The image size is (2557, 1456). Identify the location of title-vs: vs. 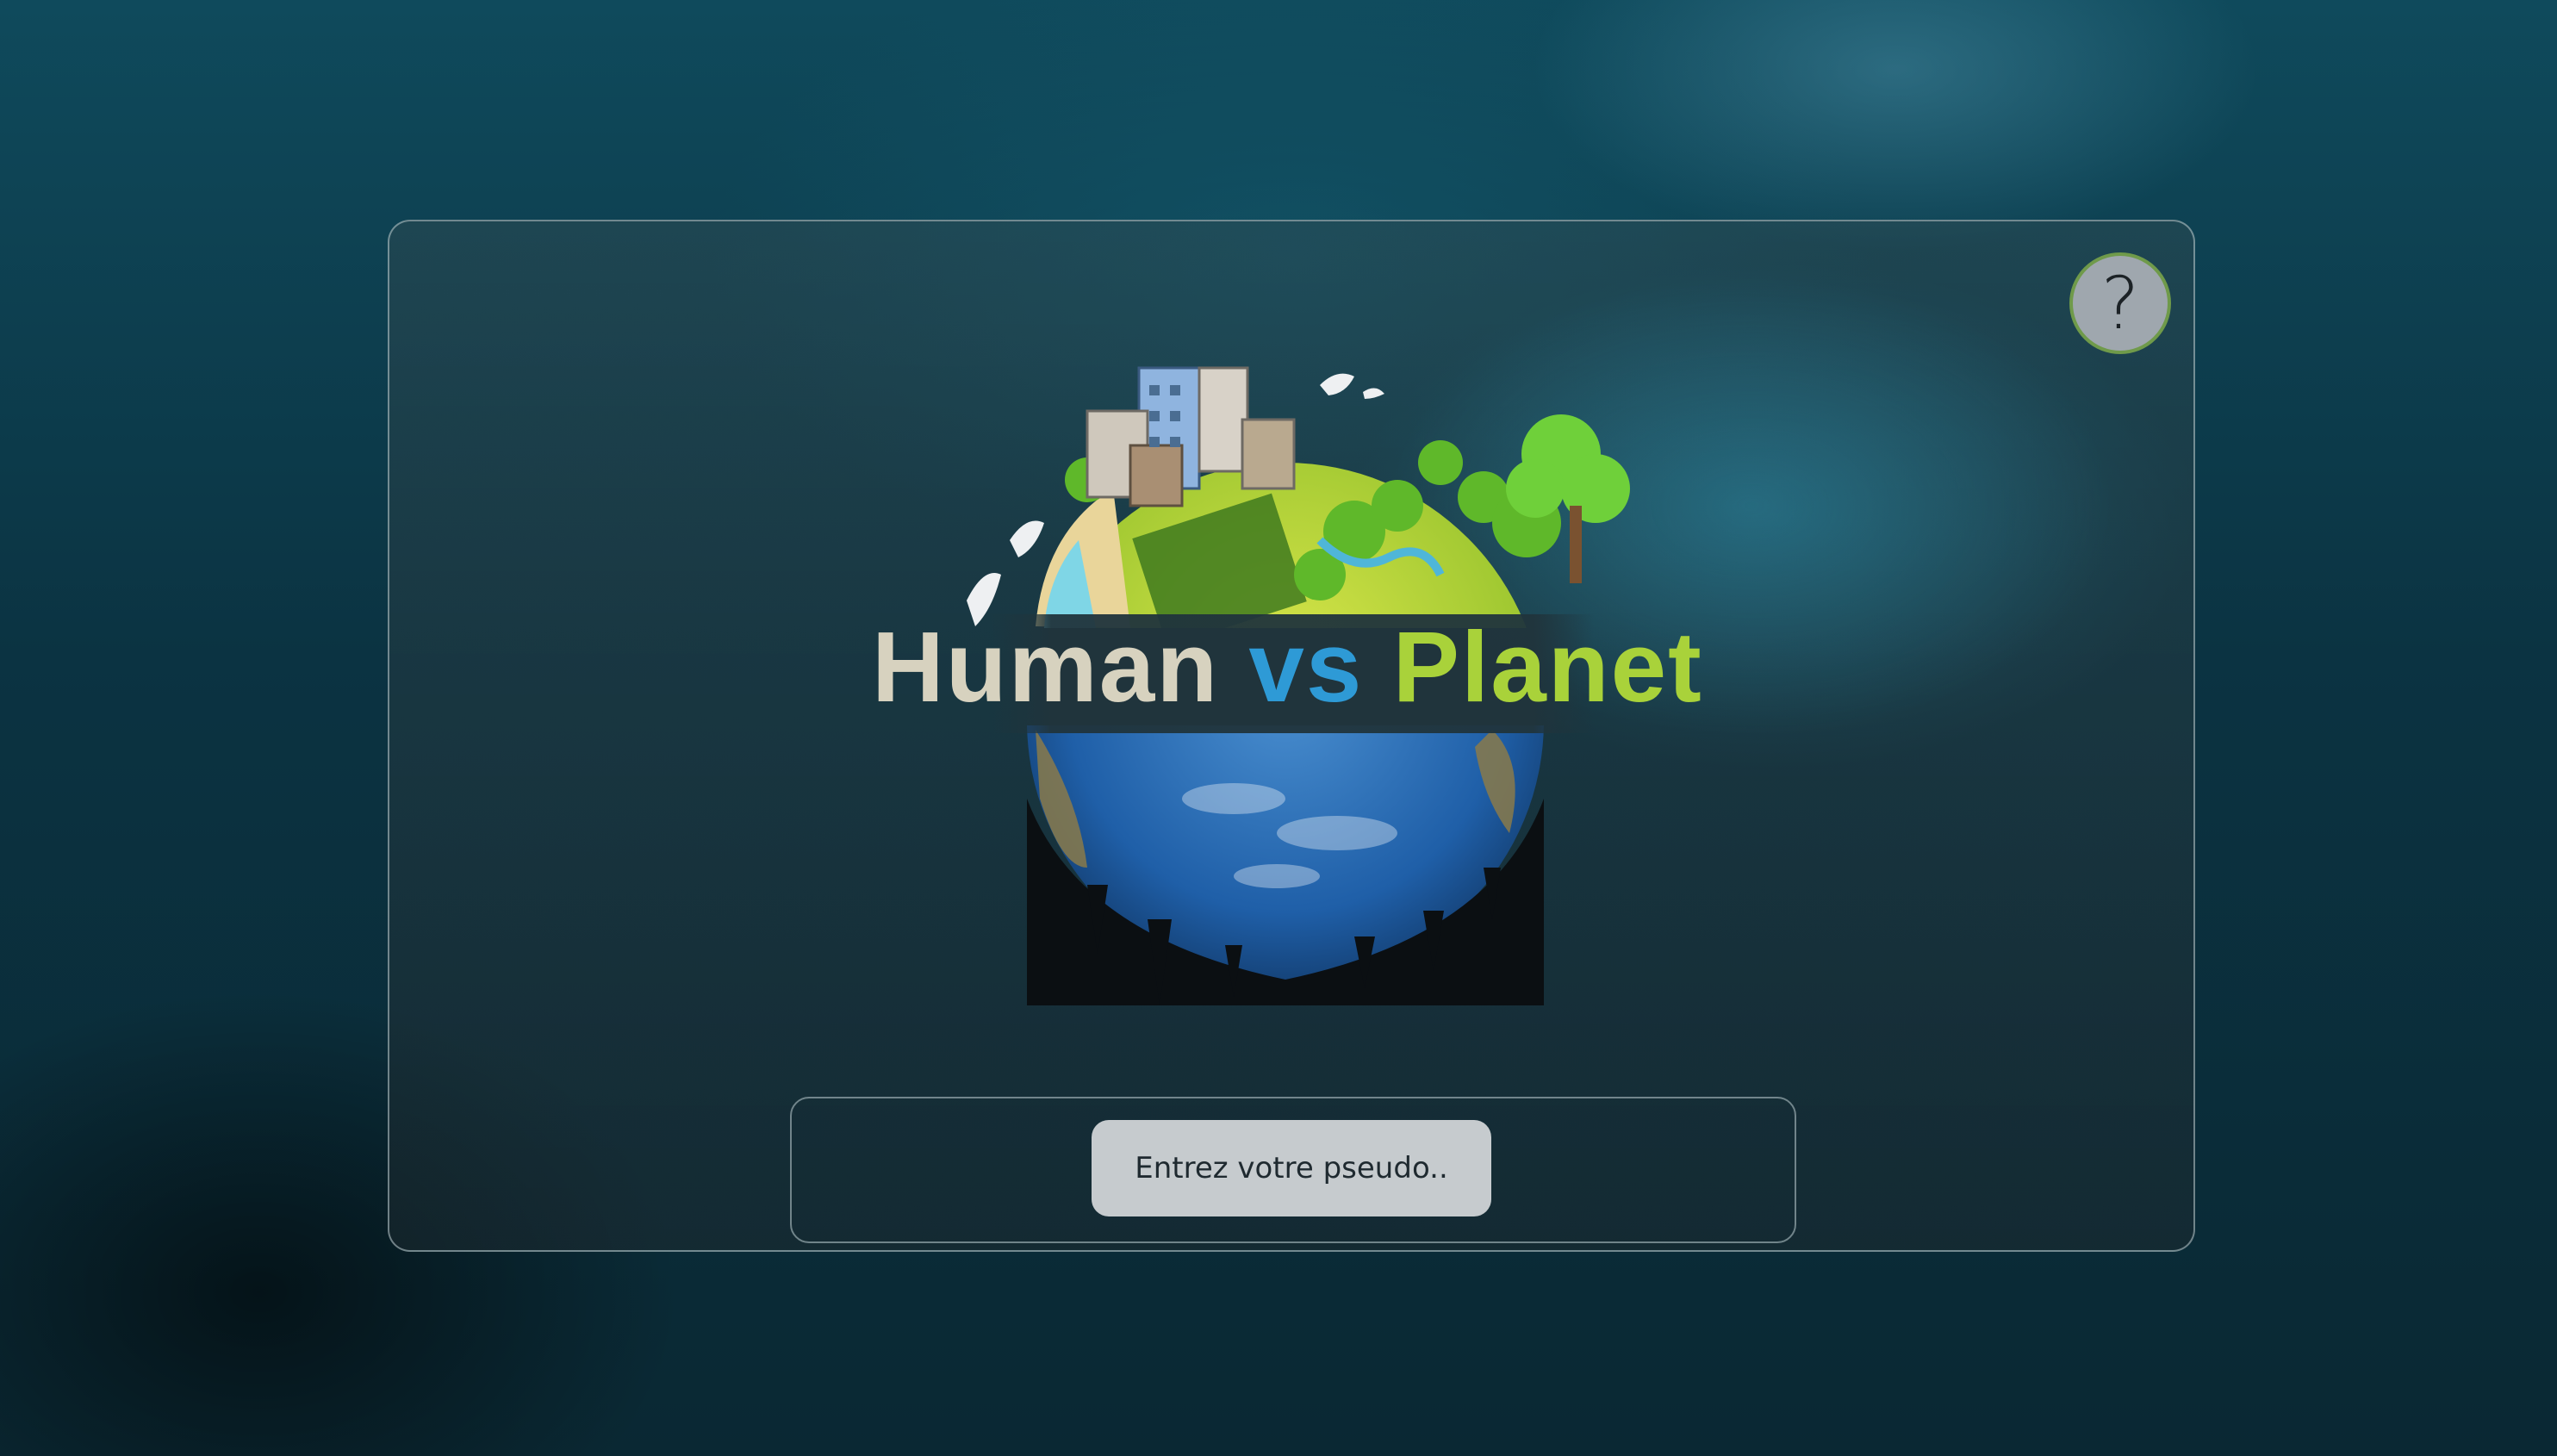
(1306, 667).